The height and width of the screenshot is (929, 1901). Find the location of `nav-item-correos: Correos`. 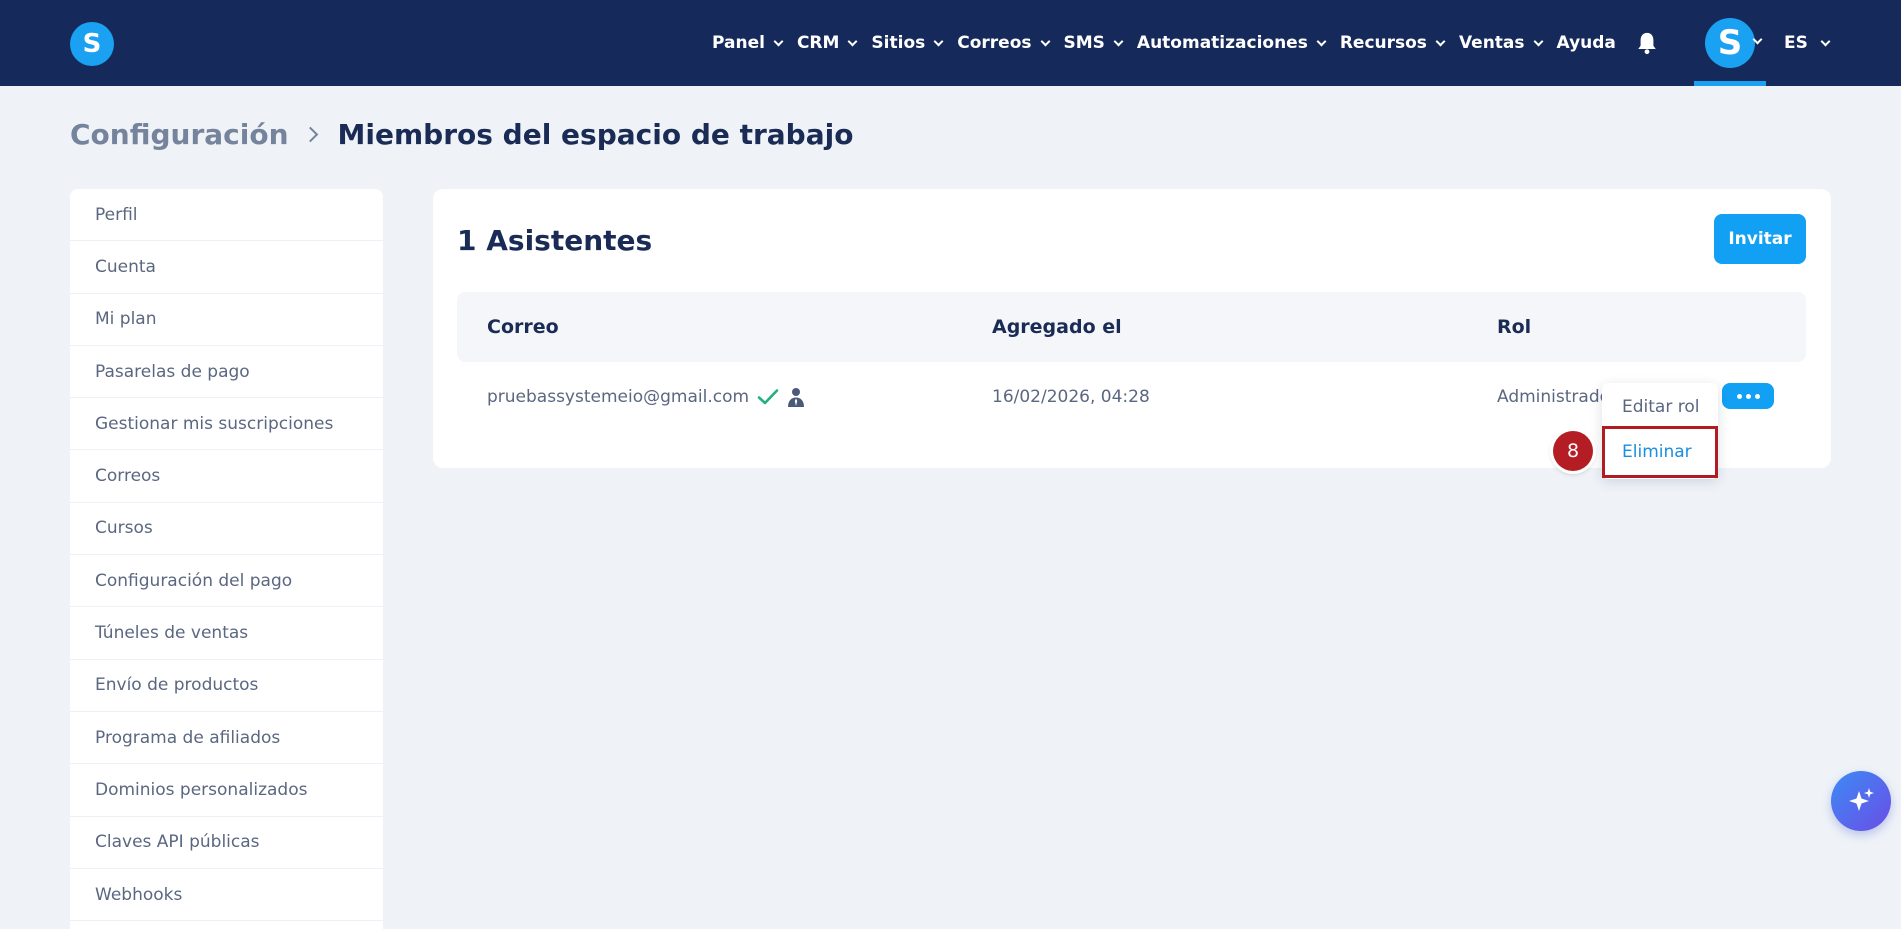

nav-item-correos: Correos is located at coordinates (1003, 43).